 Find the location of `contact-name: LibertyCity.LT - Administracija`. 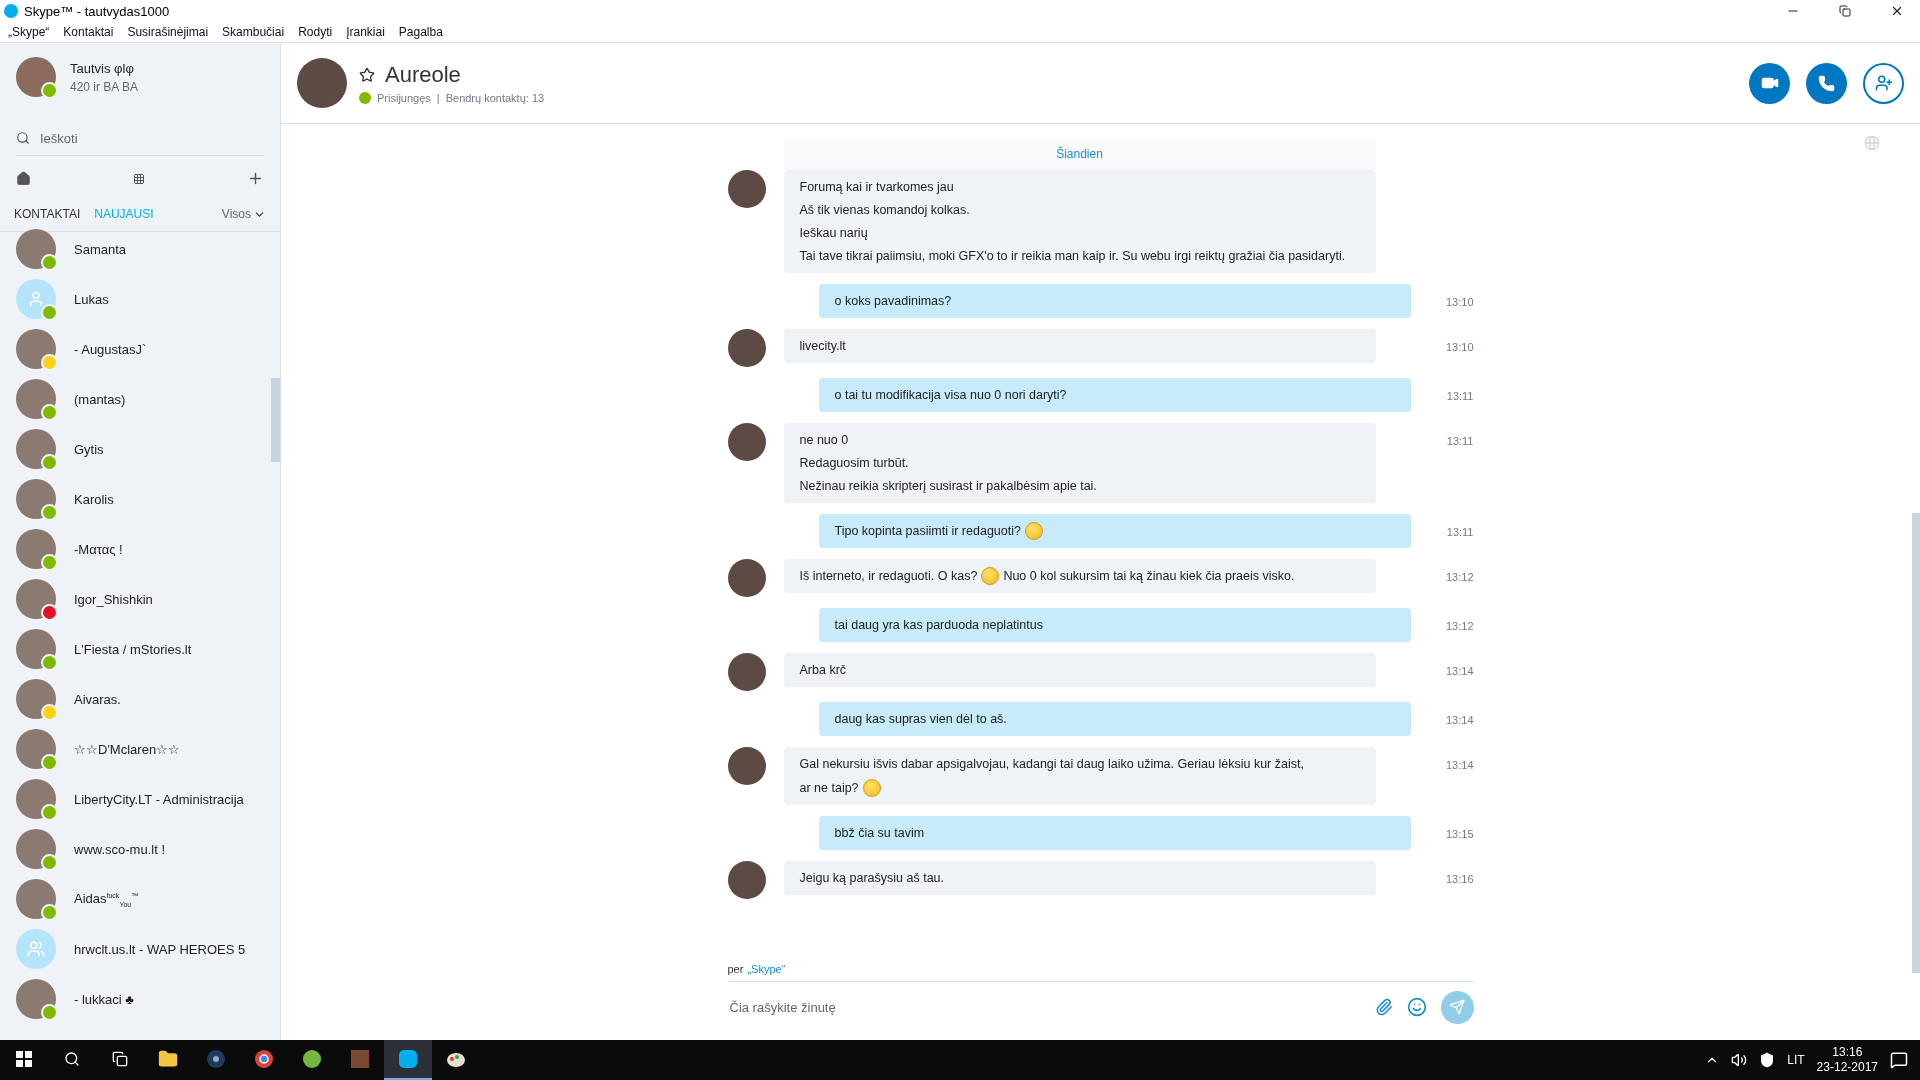

contact-name: LibertyCity.LT - Administracija is located at coordinates (159, 799).